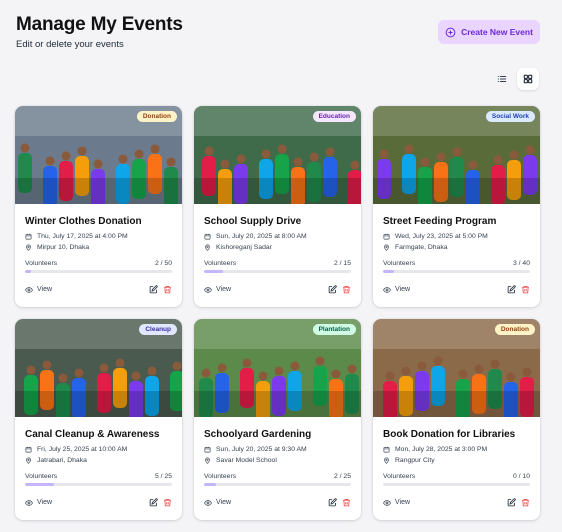  Describe the element at coordinates (502, 79) in the screenshot. I see `list-view-button` at that location.